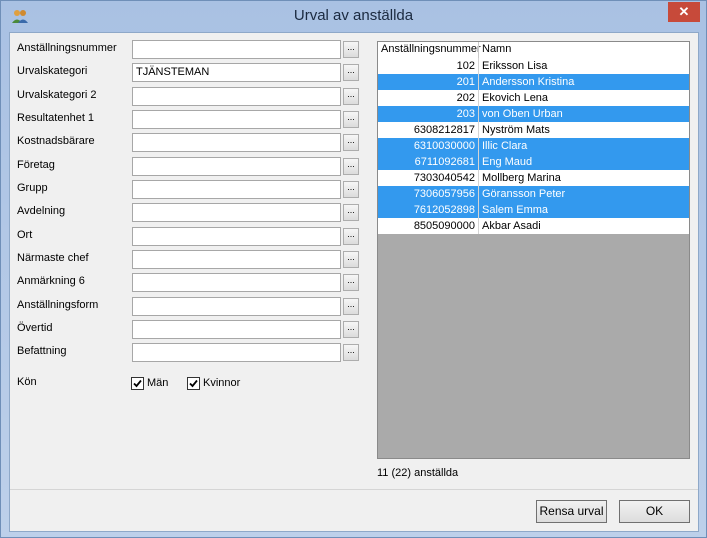 The width and height of the screenshot is (707, 538). I want to click on window-title: Urval av anställda, so click(353, 15).